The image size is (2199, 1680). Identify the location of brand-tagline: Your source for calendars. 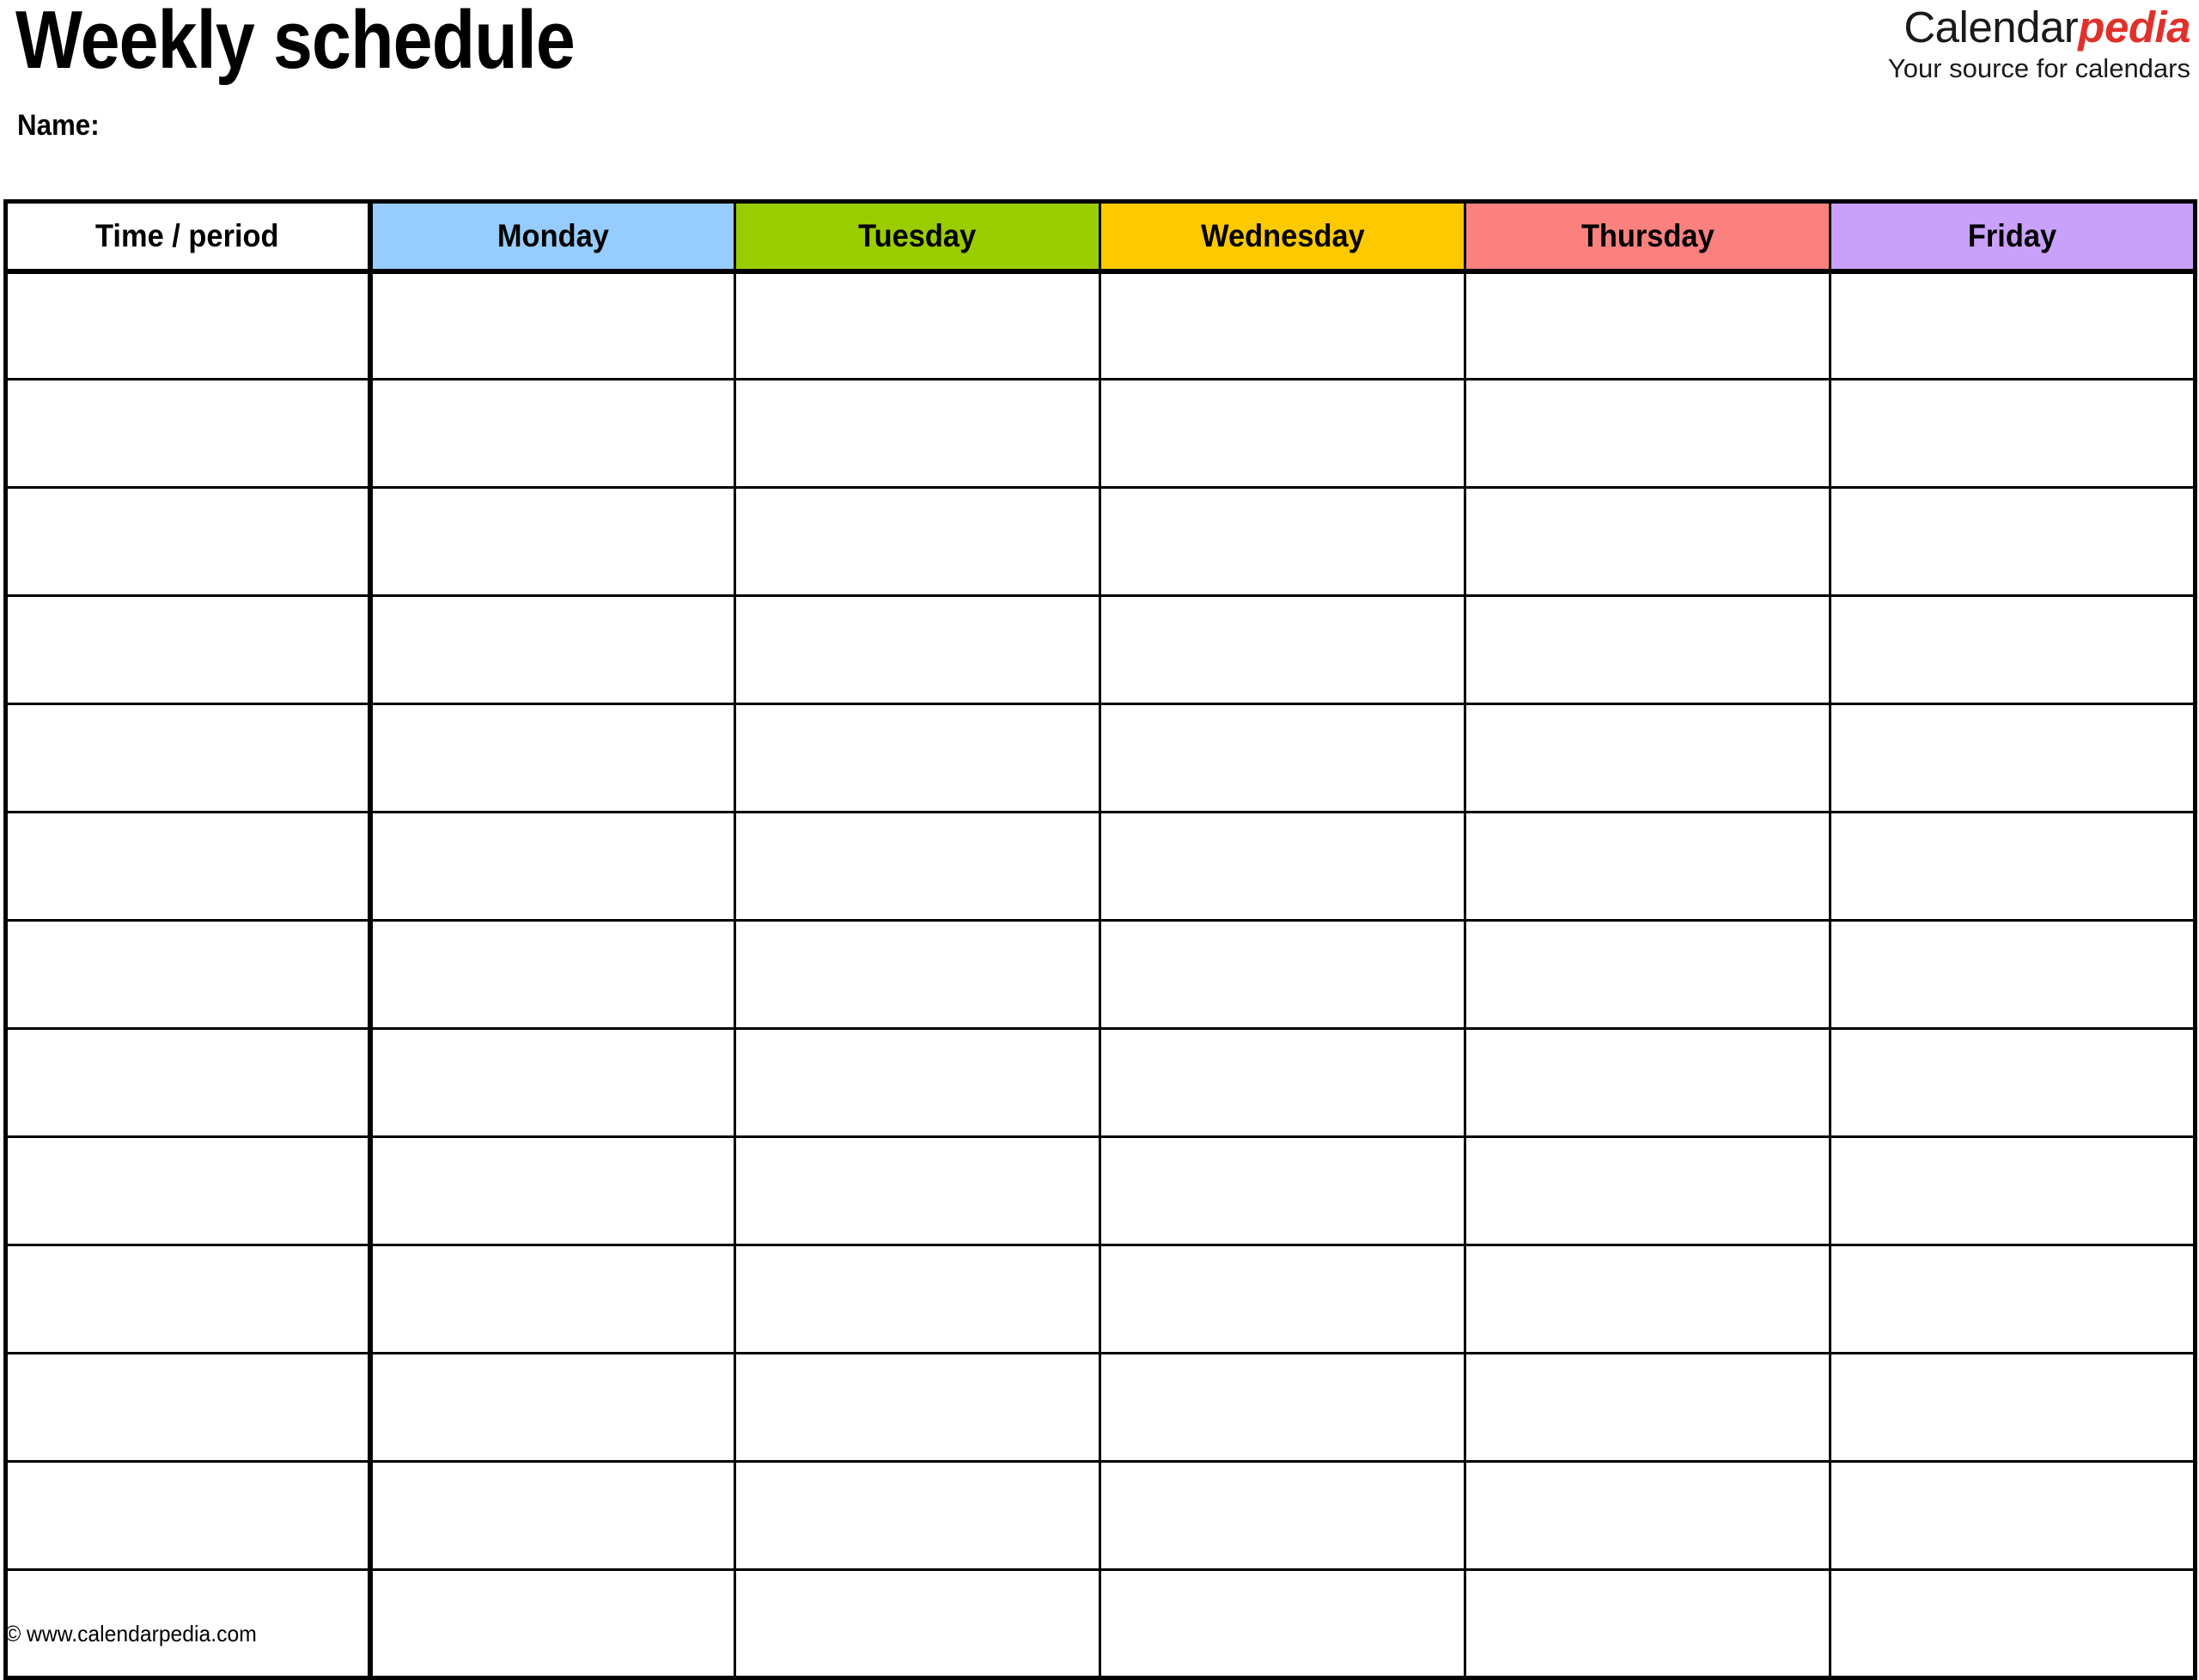
(2039, 68).